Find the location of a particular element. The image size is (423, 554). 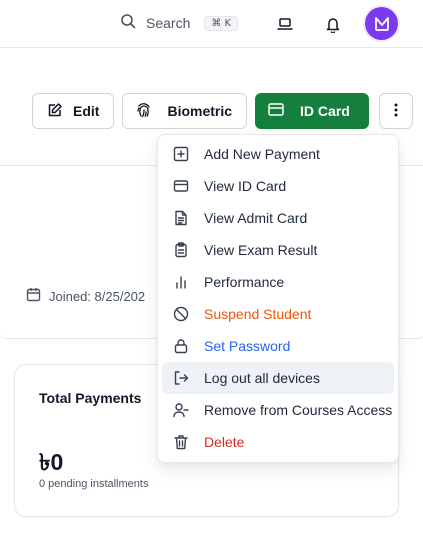

more-vertical-icon is located at coordinates (396, 111).